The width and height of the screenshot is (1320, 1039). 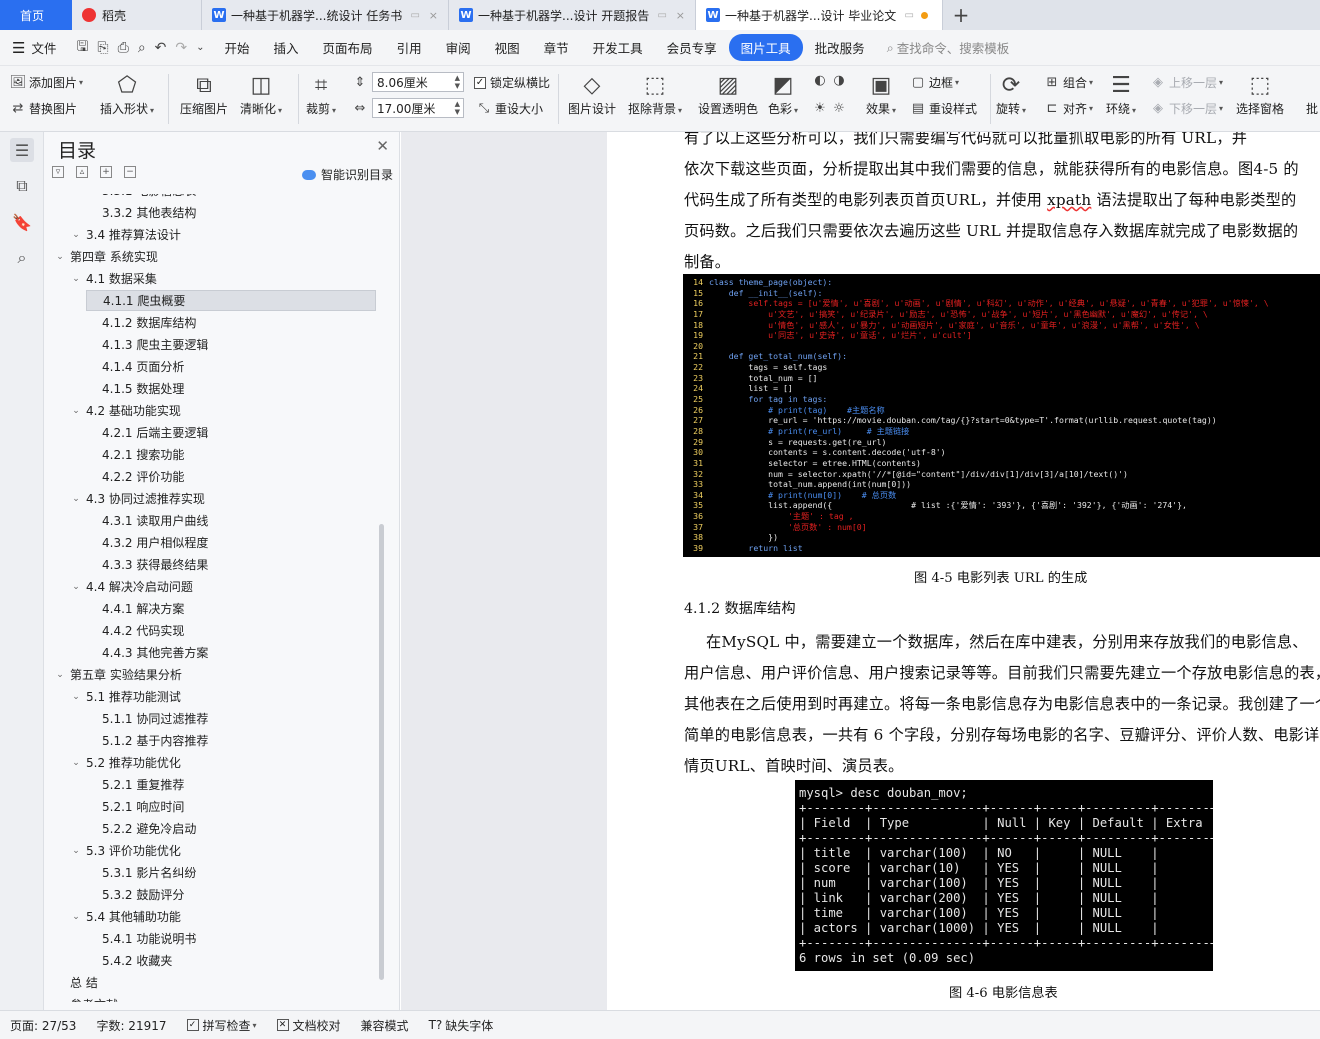 What do you see at coordinates (231, 300) in the screenshot?
I see `toc-item: 4.1.1 爬虫概要` at bounding box center [231, 300].